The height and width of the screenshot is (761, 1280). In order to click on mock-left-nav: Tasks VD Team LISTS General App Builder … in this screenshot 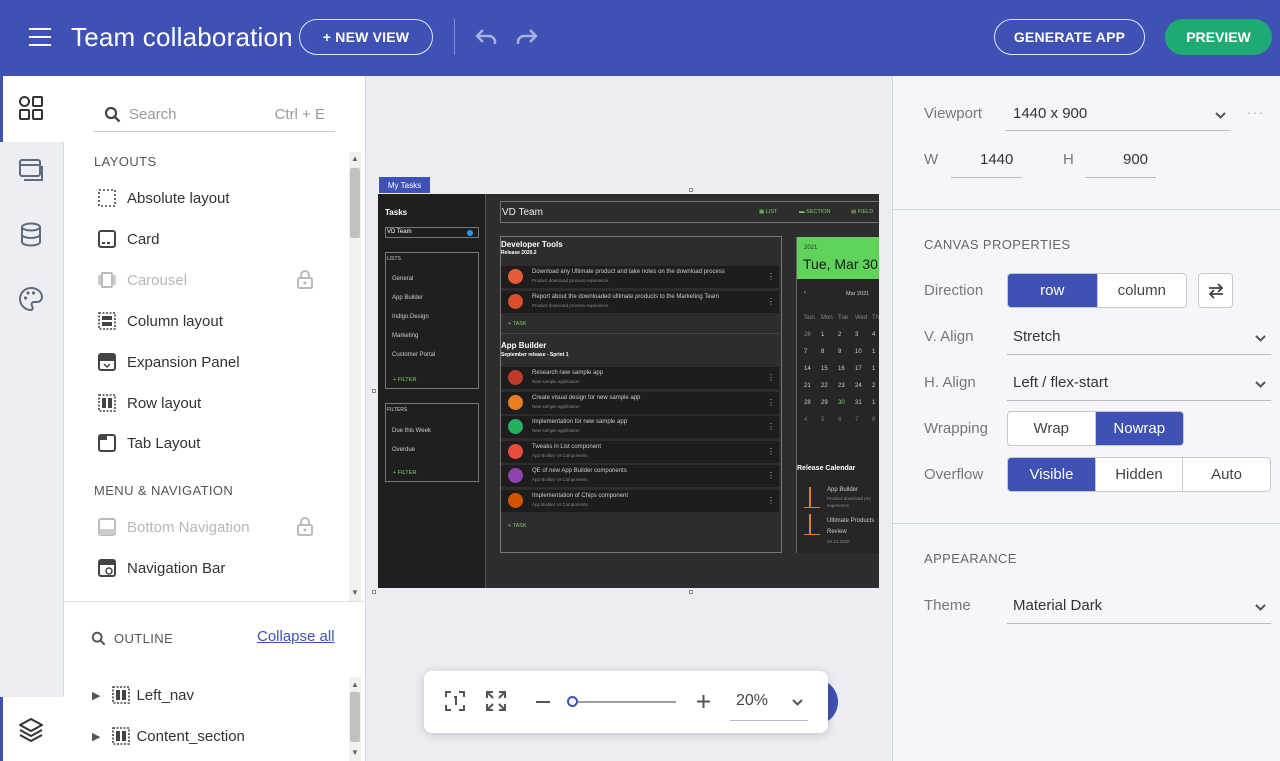, I will do `click(432, 391)`.